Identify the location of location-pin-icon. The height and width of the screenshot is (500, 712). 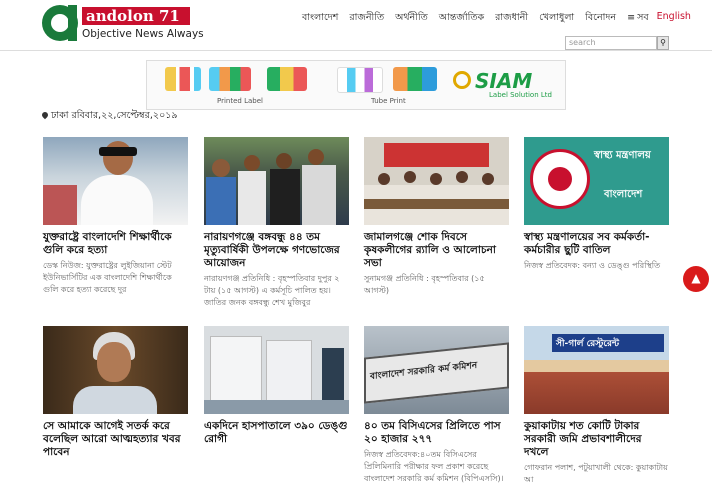
(45, 115).